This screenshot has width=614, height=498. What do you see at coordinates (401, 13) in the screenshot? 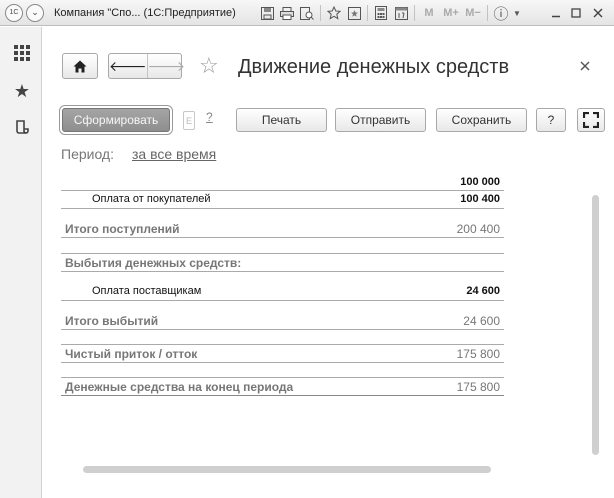
I see `calendar-icon` at bounding box center [401, 13].